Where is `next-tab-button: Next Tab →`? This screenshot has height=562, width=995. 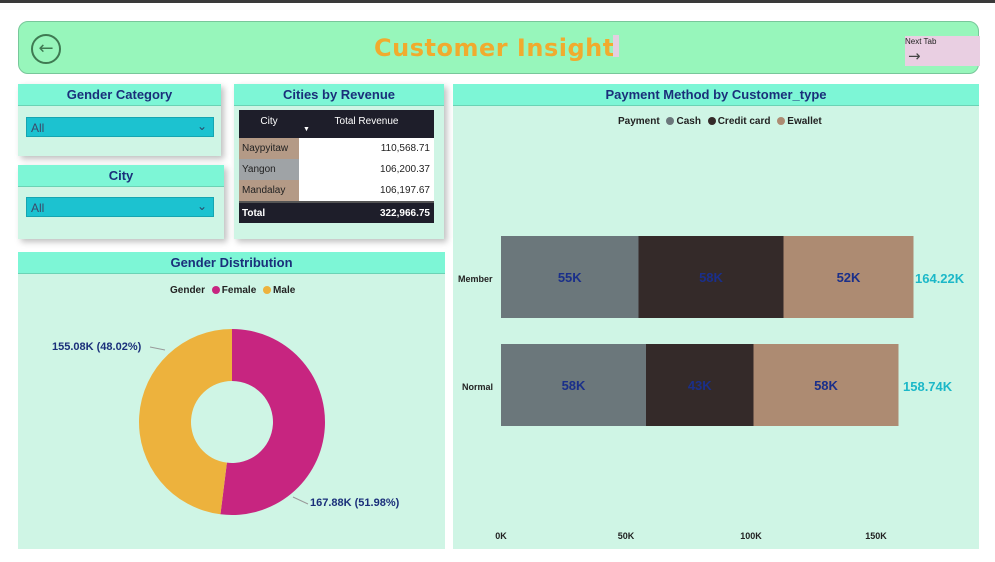
next-tab-button: Next Tab → is located at coordinates (942, 51).